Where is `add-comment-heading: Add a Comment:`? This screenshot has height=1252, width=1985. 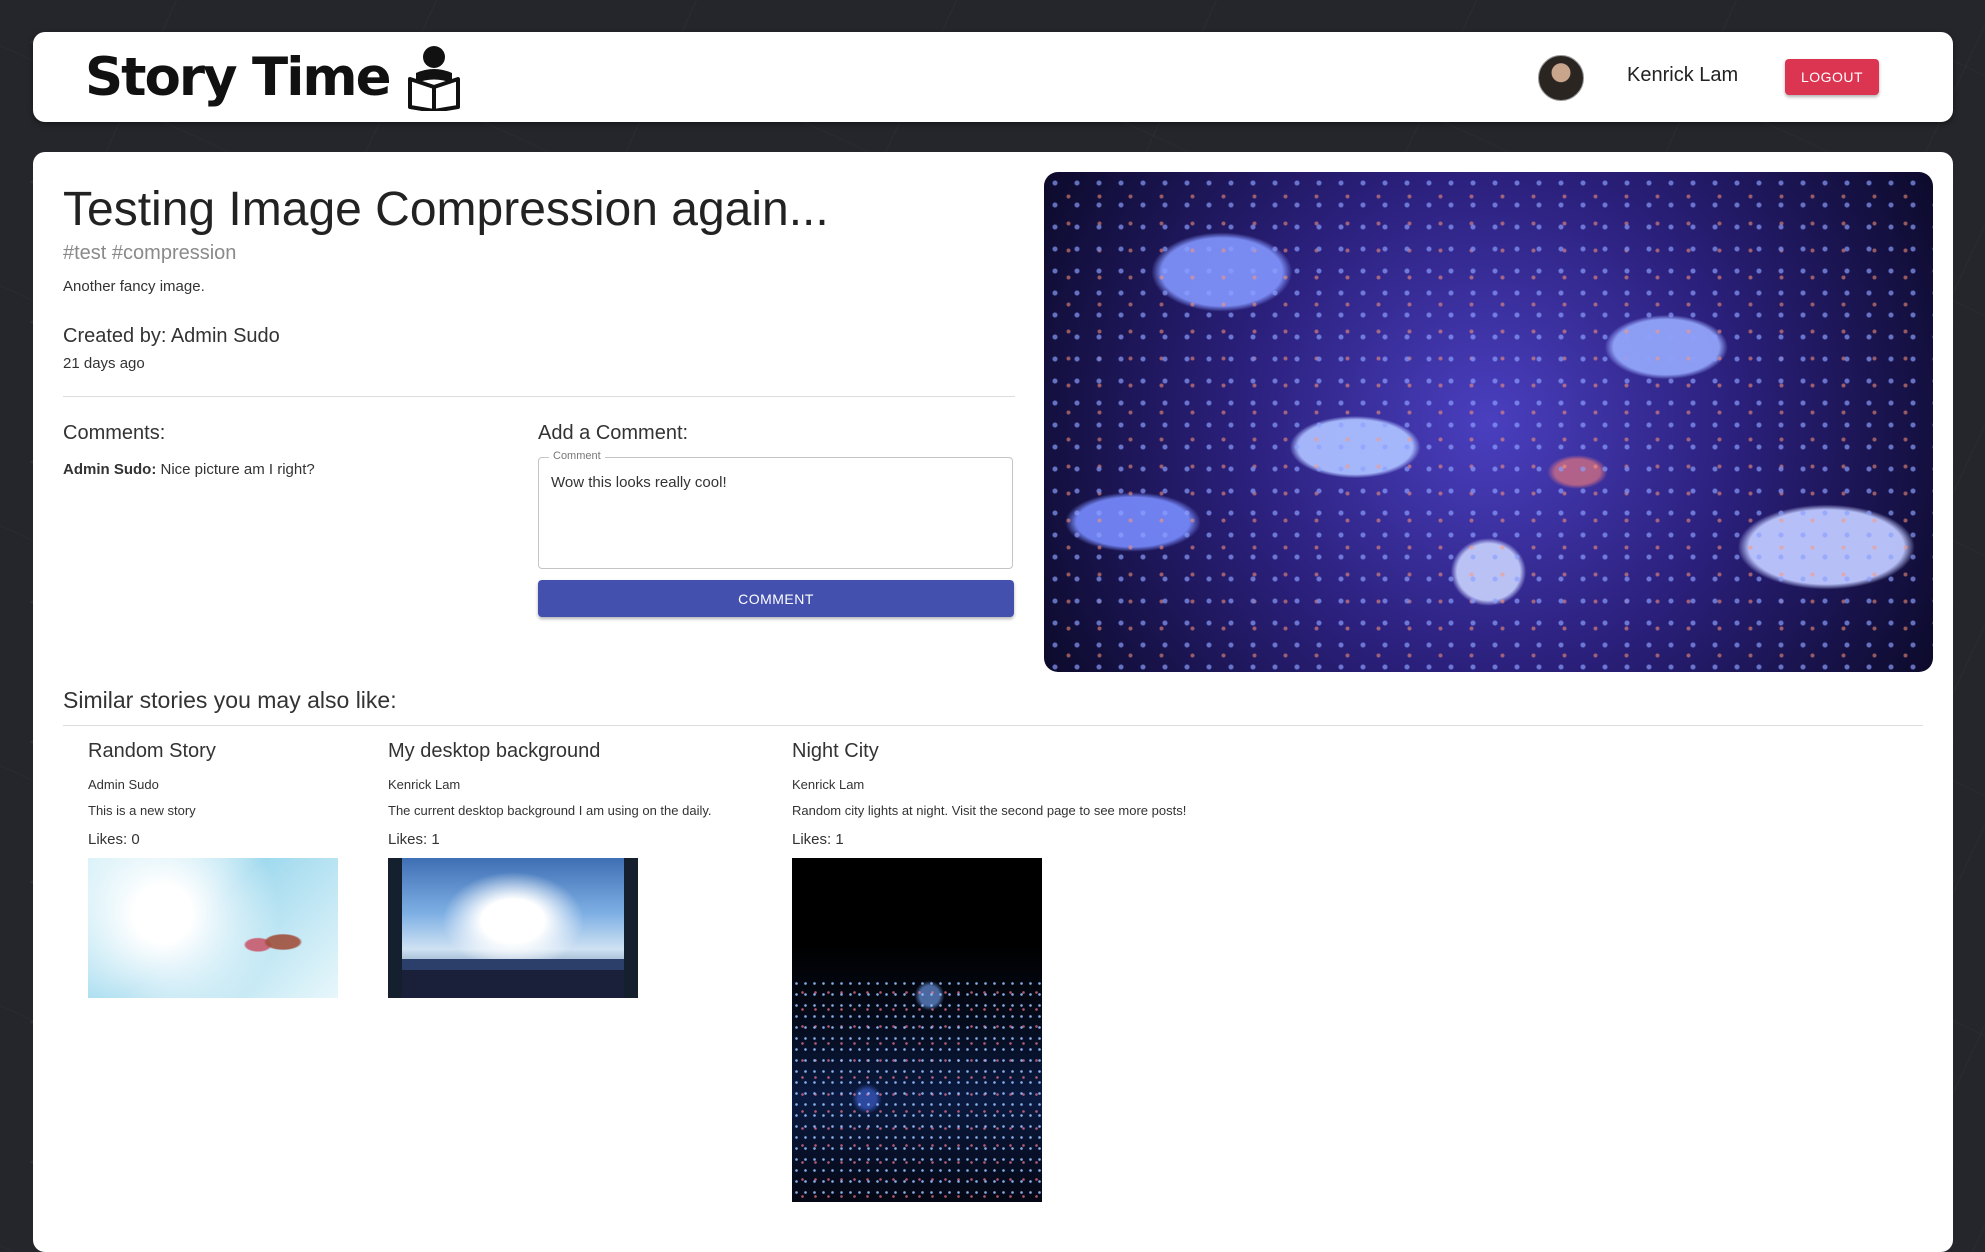 add-comment-heading: Add a Comment: is located at coordinates (613, 433).